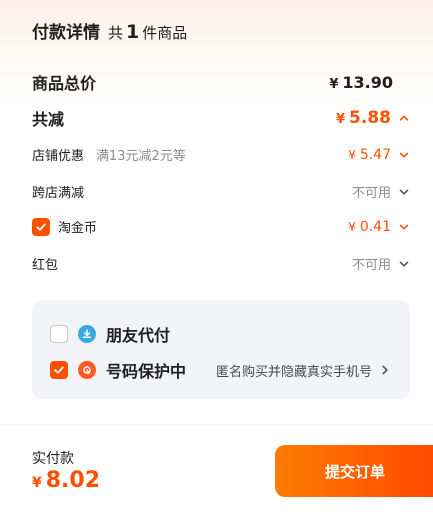  What do you see at coordinates (45, 265) in the screenshot?
I see `red-packet-label: 红包` at bounding box center [45, 265].